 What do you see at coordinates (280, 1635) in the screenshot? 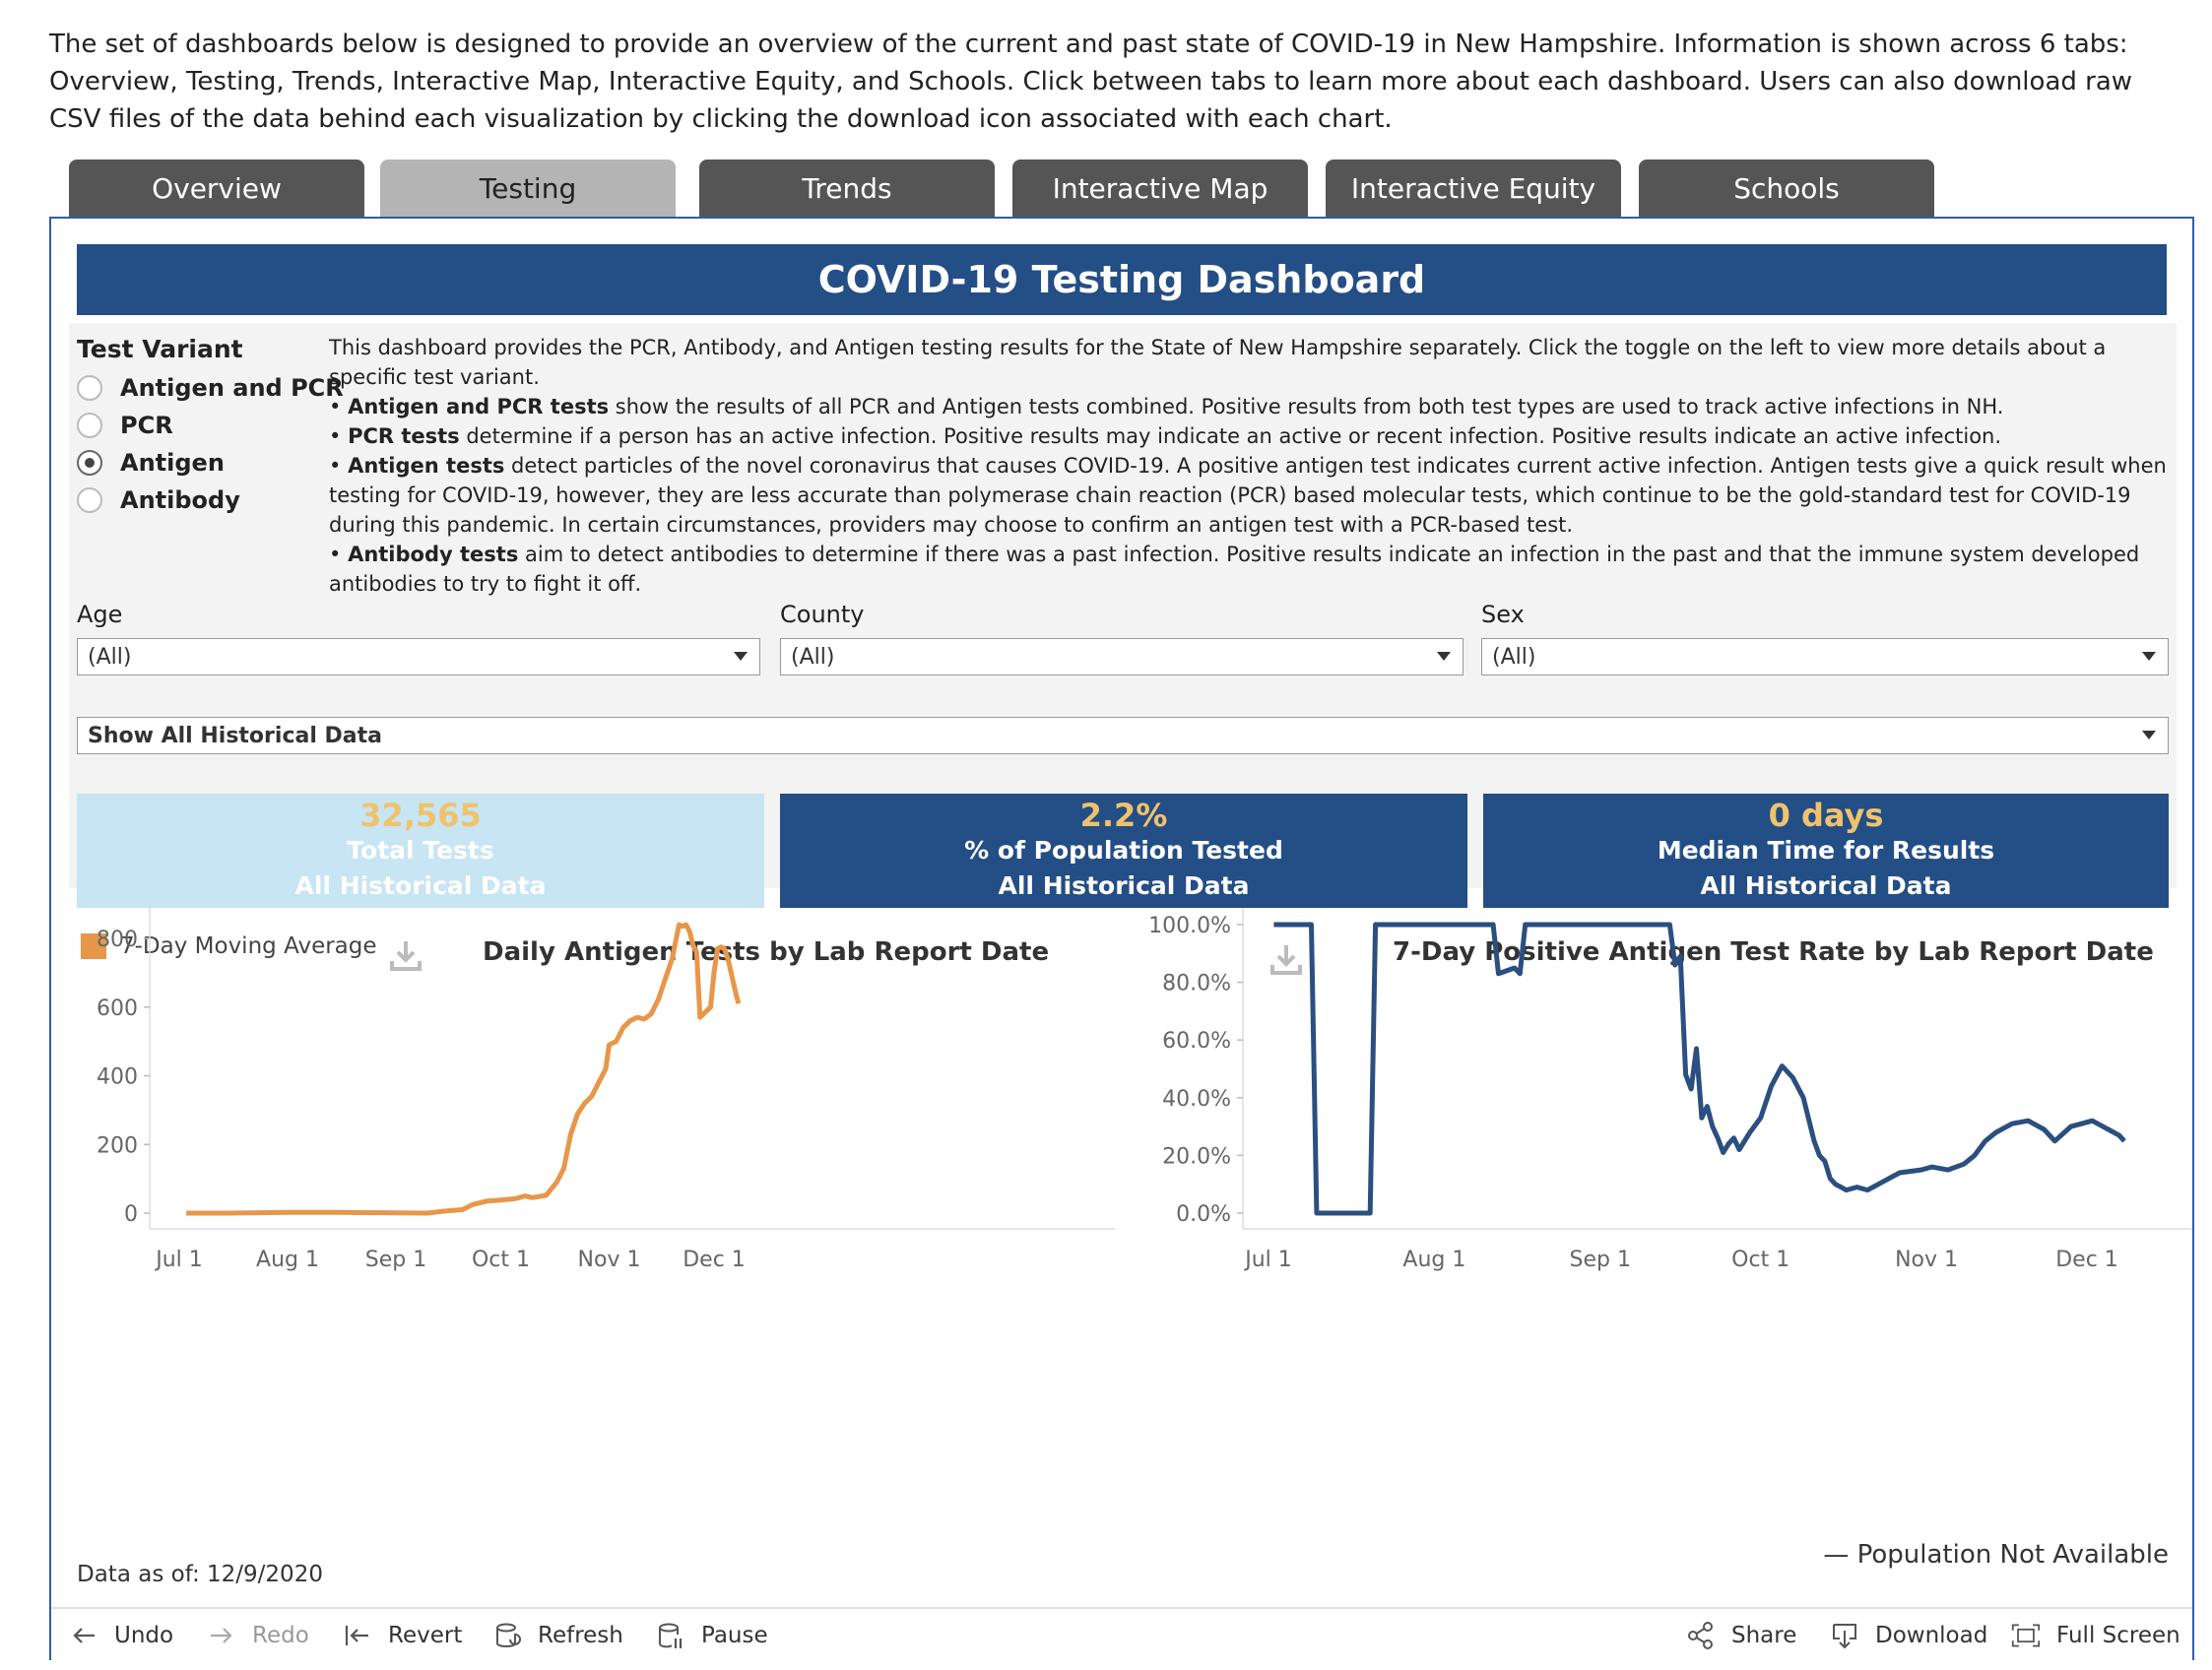
I see `redo-label: Redo` at bounding box center [280, 1635].